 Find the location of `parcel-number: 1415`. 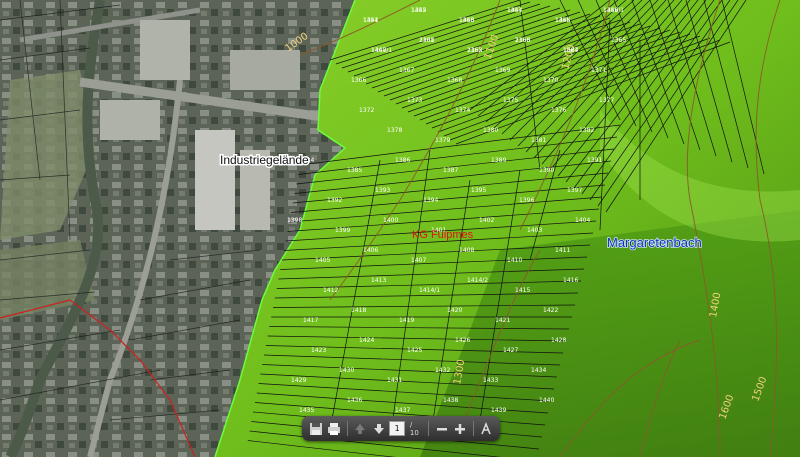

parcel-number: 1415 is located at coordinates (522, 290).